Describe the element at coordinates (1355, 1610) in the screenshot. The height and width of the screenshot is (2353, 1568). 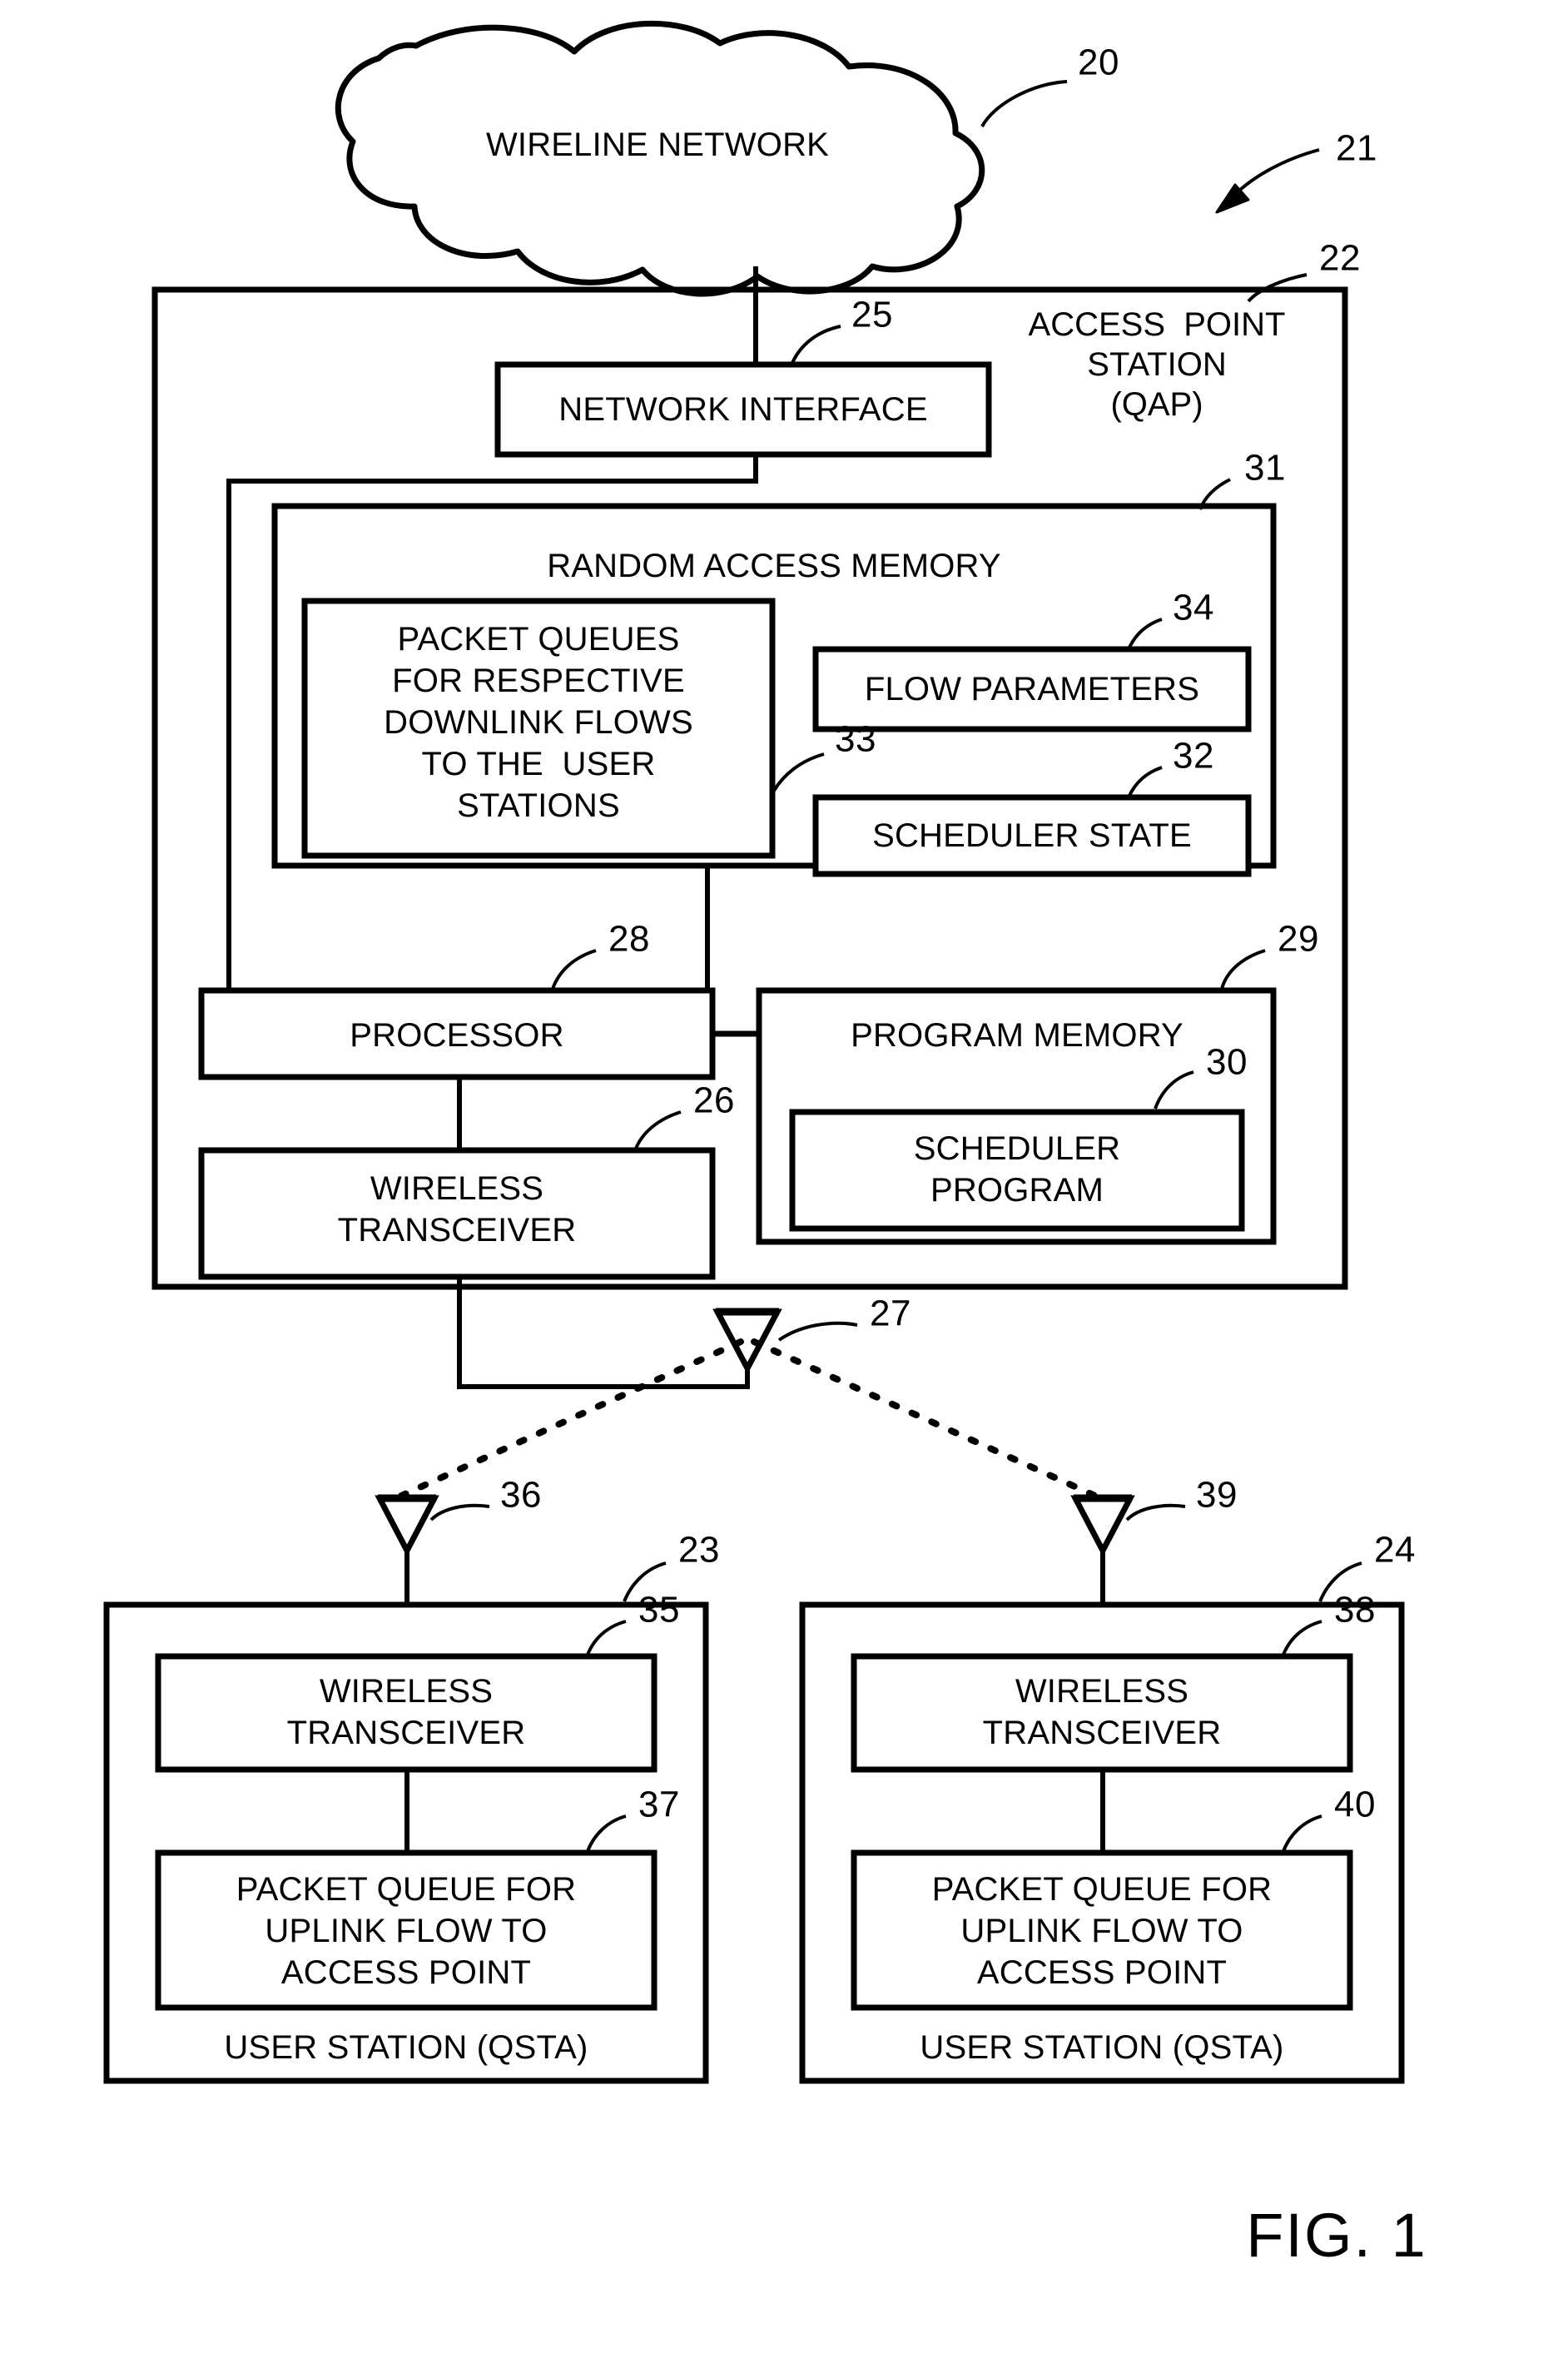
I see `ref-number-38: 38` at that location.